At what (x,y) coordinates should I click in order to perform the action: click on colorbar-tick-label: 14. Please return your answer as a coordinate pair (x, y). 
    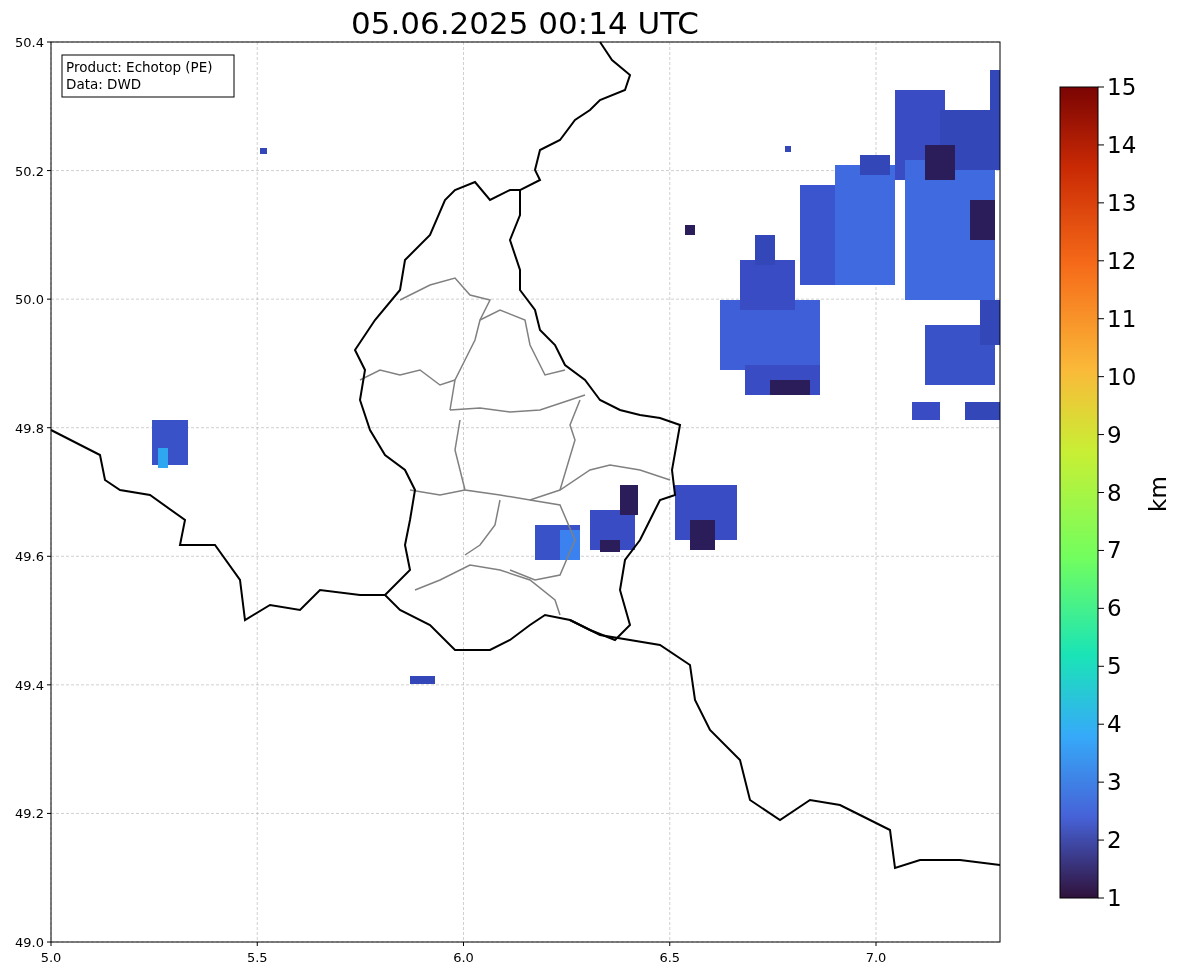
    Looking at the image, I should click on (1122, 144).